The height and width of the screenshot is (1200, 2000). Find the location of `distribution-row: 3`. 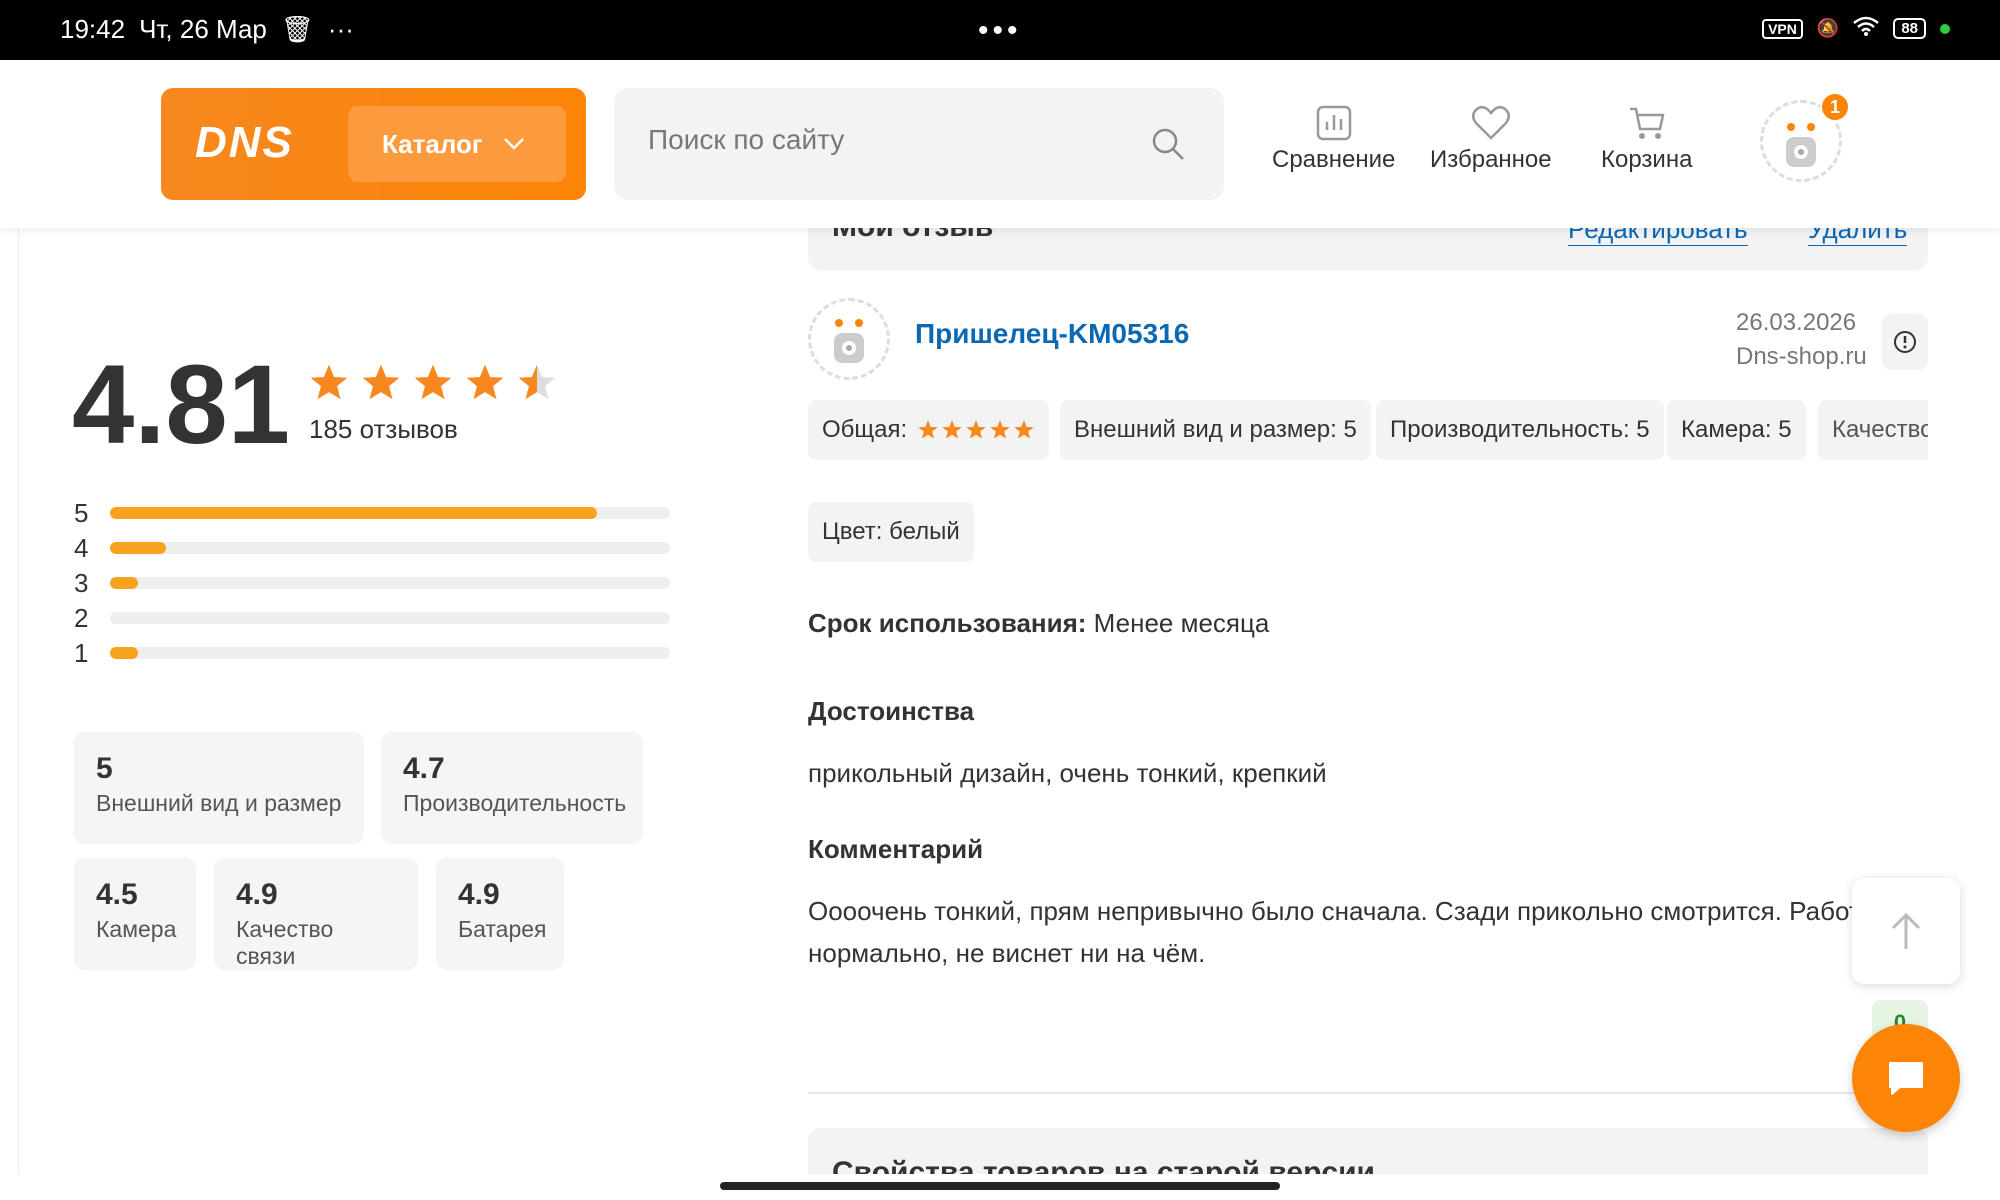

distribution-row: 3 is located at coordinates (374, 583).